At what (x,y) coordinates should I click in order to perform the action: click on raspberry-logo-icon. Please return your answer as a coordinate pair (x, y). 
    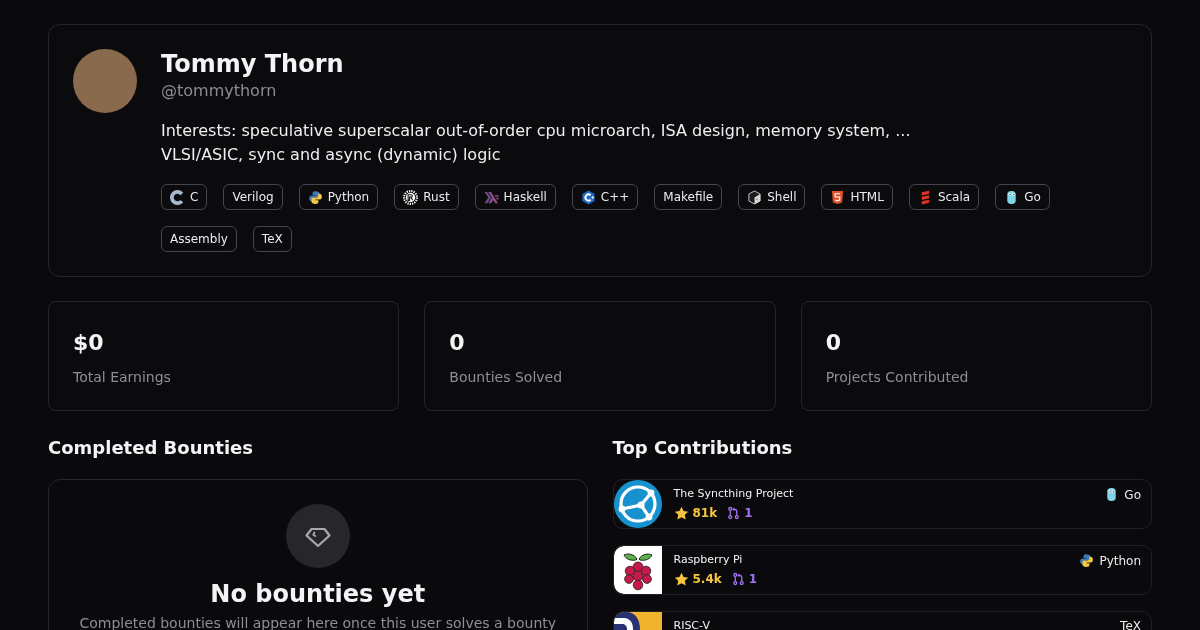
    Looking at the image, I should click on (637, 570).